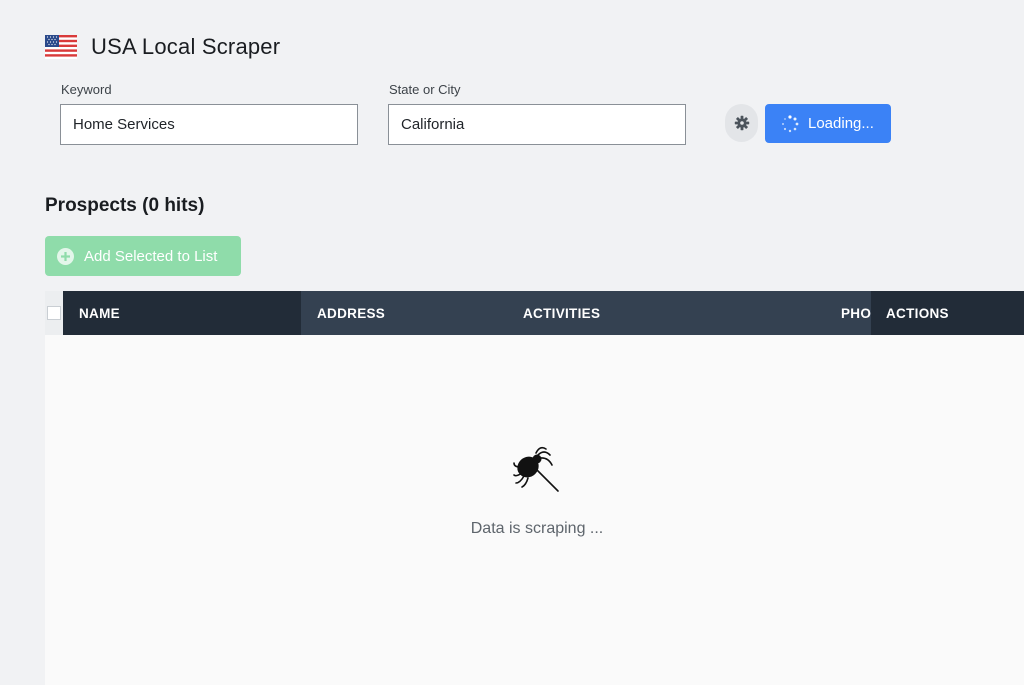 This screenshot has width=1024, height=685. Describe the element at coordinates (790, 123) in the screenshot. I see `spinner-icon` at that location.